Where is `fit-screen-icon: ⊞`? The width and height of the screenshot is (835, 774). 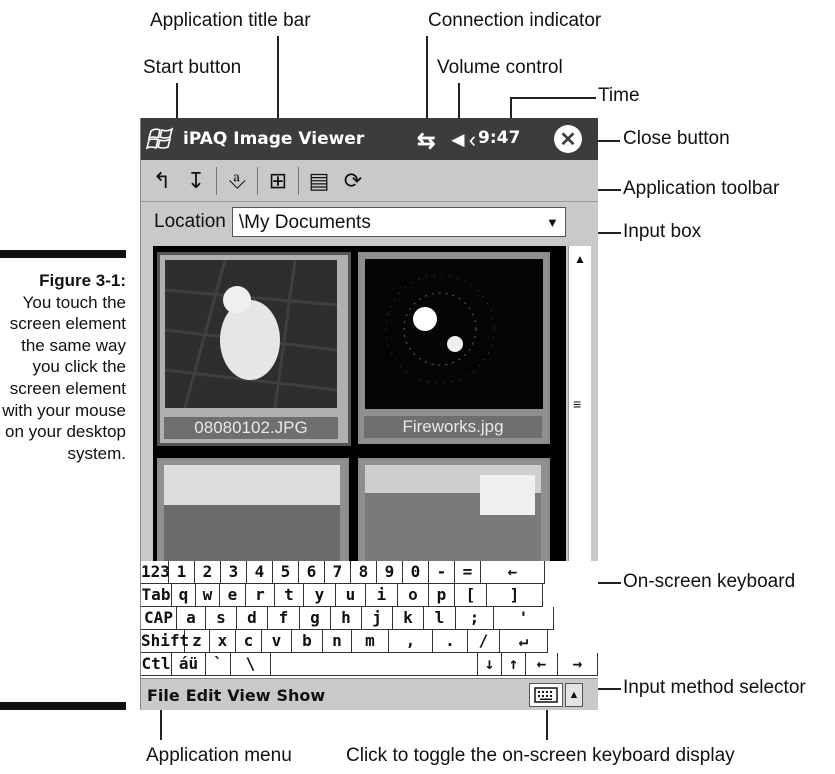
fit-screen-icon: ⊞ is located at coordinates (278, 181).